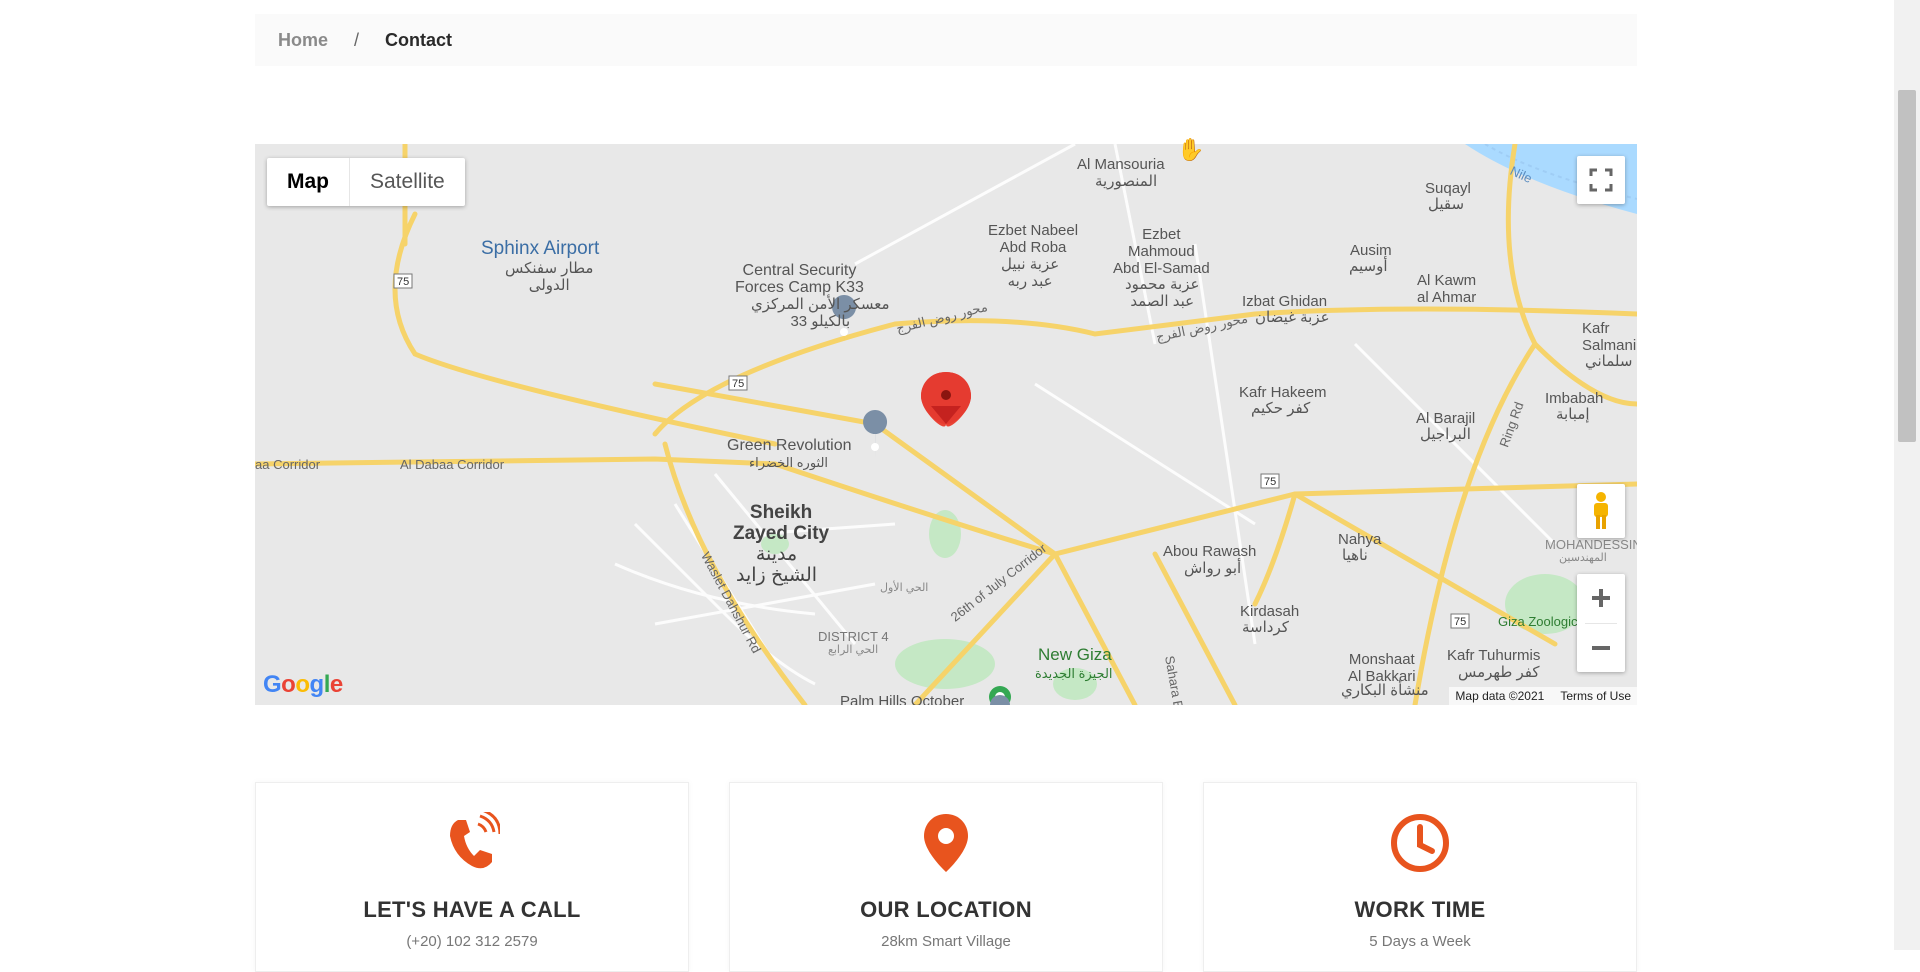 Image resolution: width=1920 pixels, height=972 pixels. I want to click on label-al-kawm: Al Kawm al Ahmar, so click(1447, 289).